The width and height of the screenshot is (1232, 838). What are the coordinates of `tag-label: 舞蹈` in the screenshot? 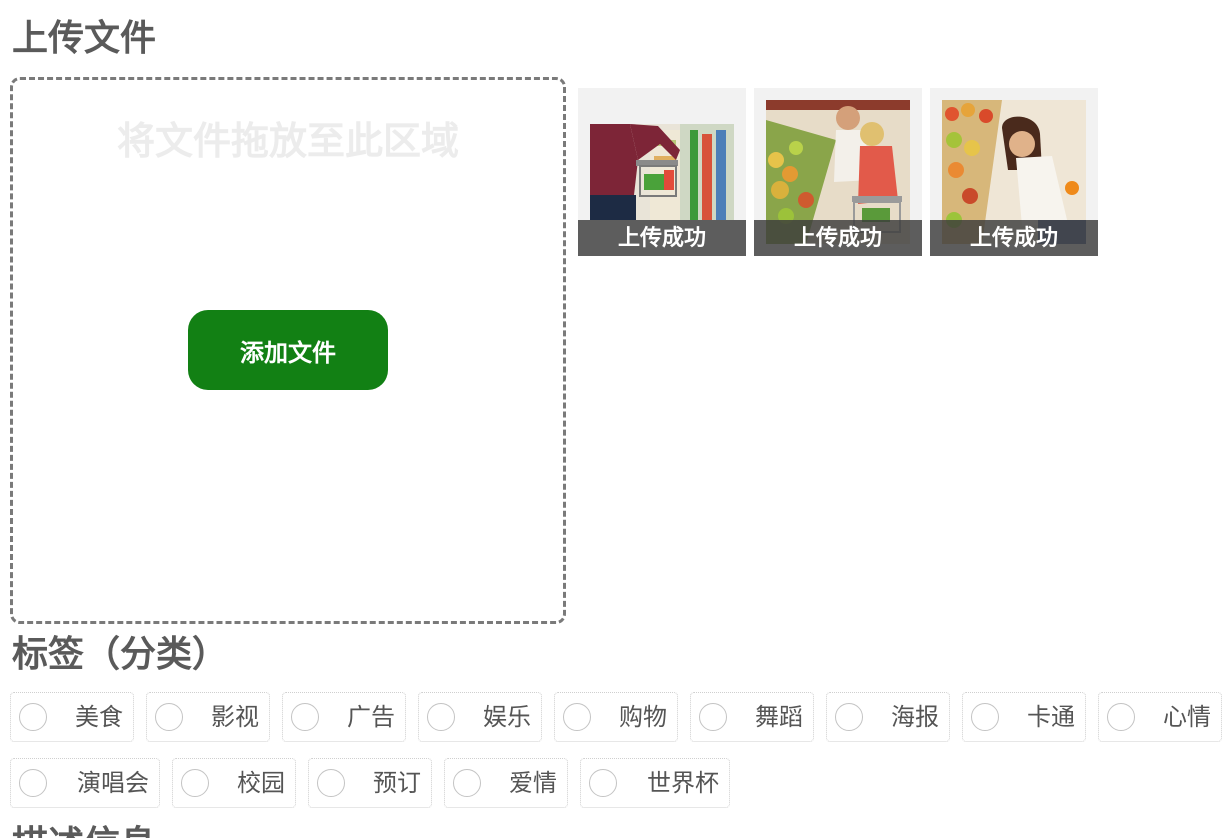 It's located at (779, 717).